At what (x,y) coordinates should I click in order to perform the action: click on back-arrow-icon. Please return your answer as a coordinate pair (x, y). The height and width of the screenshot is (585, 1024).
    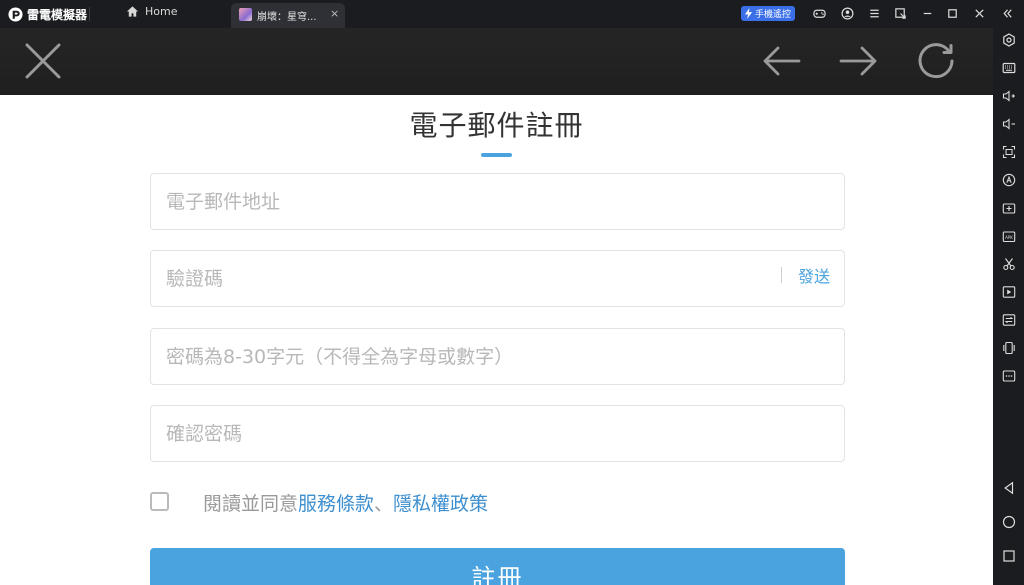
    Looking at the image, I should click on (782, 61).